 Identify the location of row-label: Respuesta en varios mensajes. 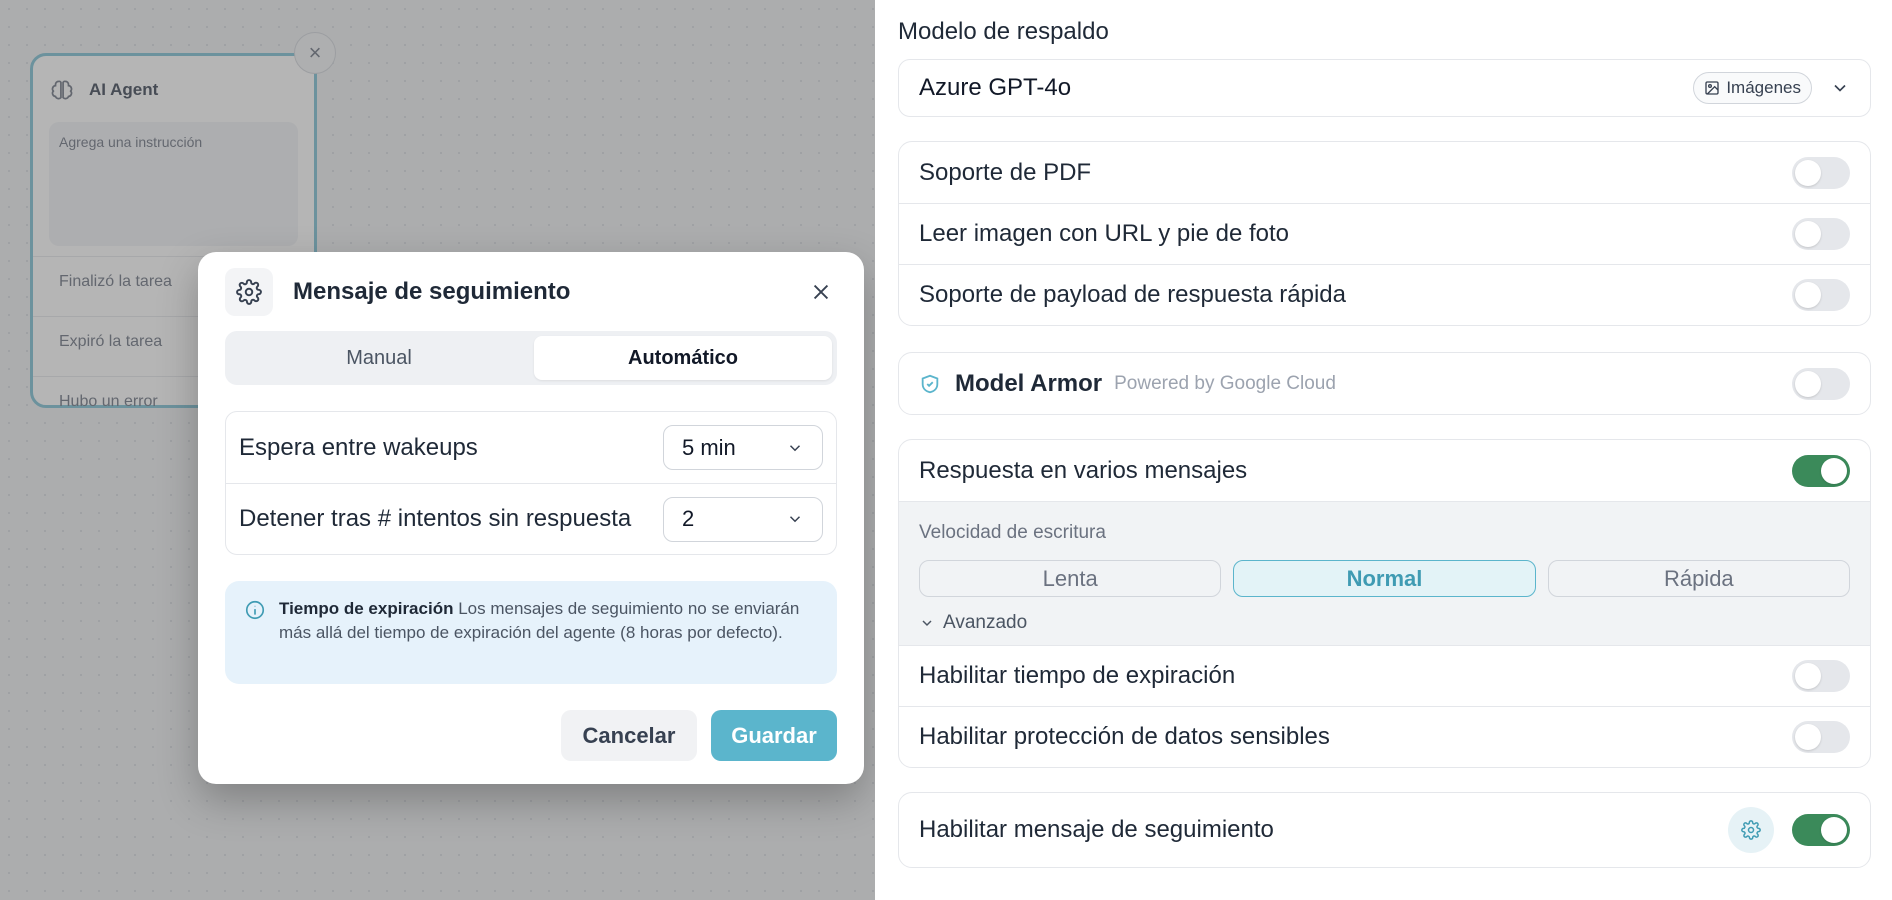
(1083, 470).